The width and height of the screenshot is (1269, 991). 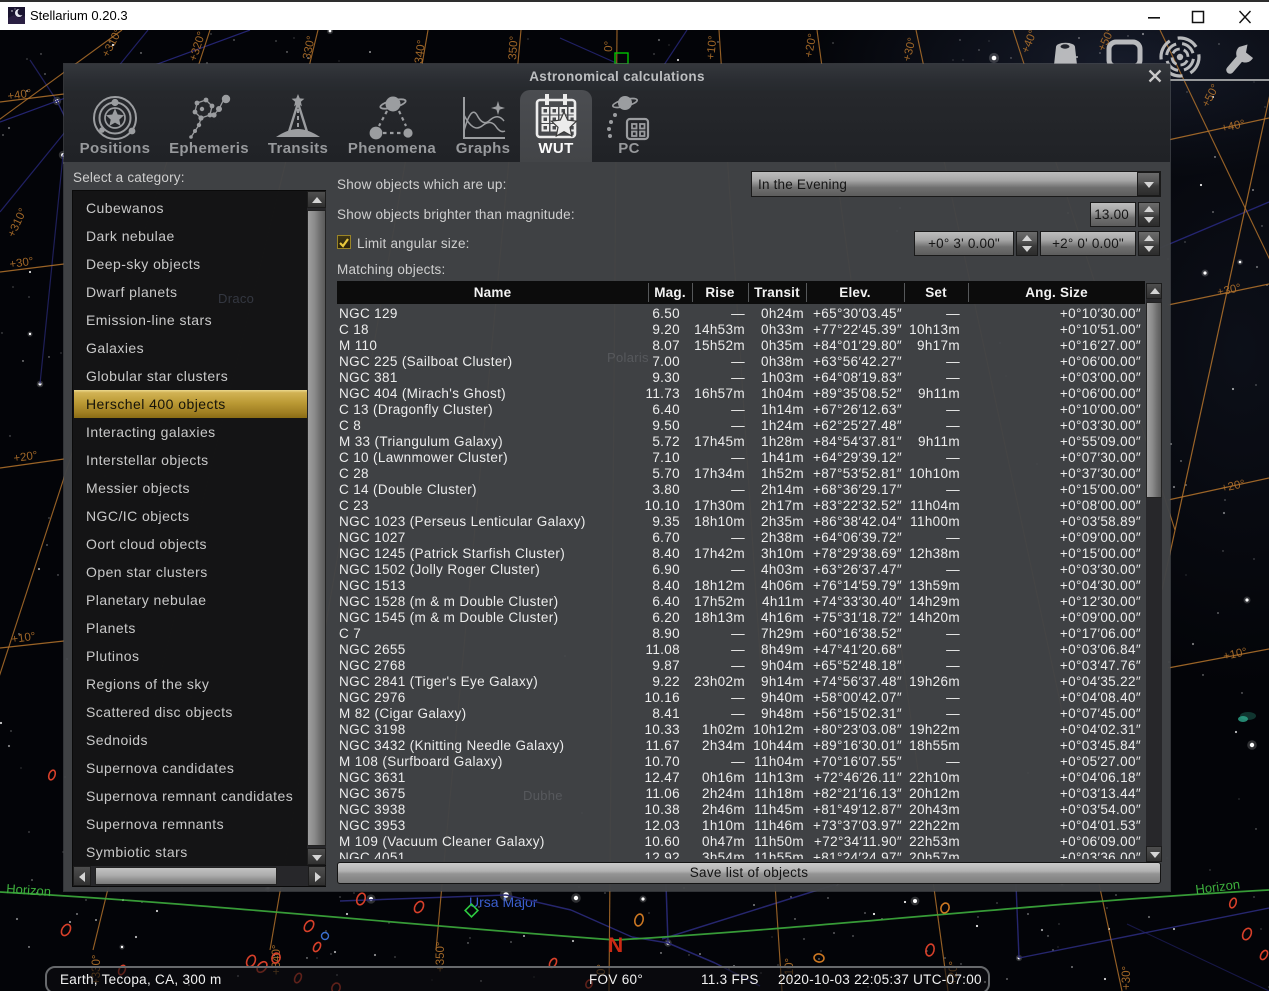 What do you see at coordinates (514, 48) in the screenshot?
I see `svg-text: 350°` at bounding box center [514, 48].